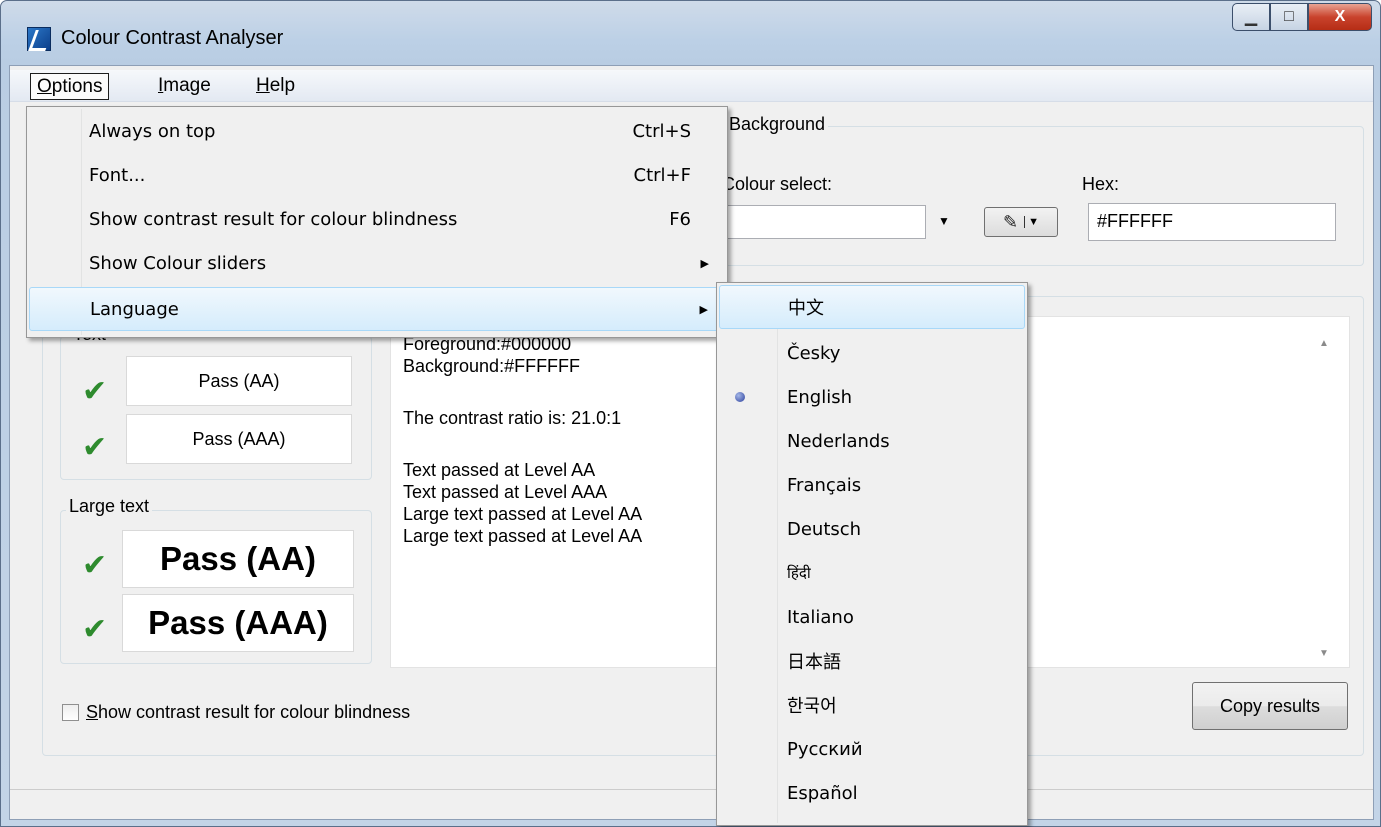 The height and width of the screenshot is (827, 1381). I want to click on menu-help: Help, so click(275, 86).